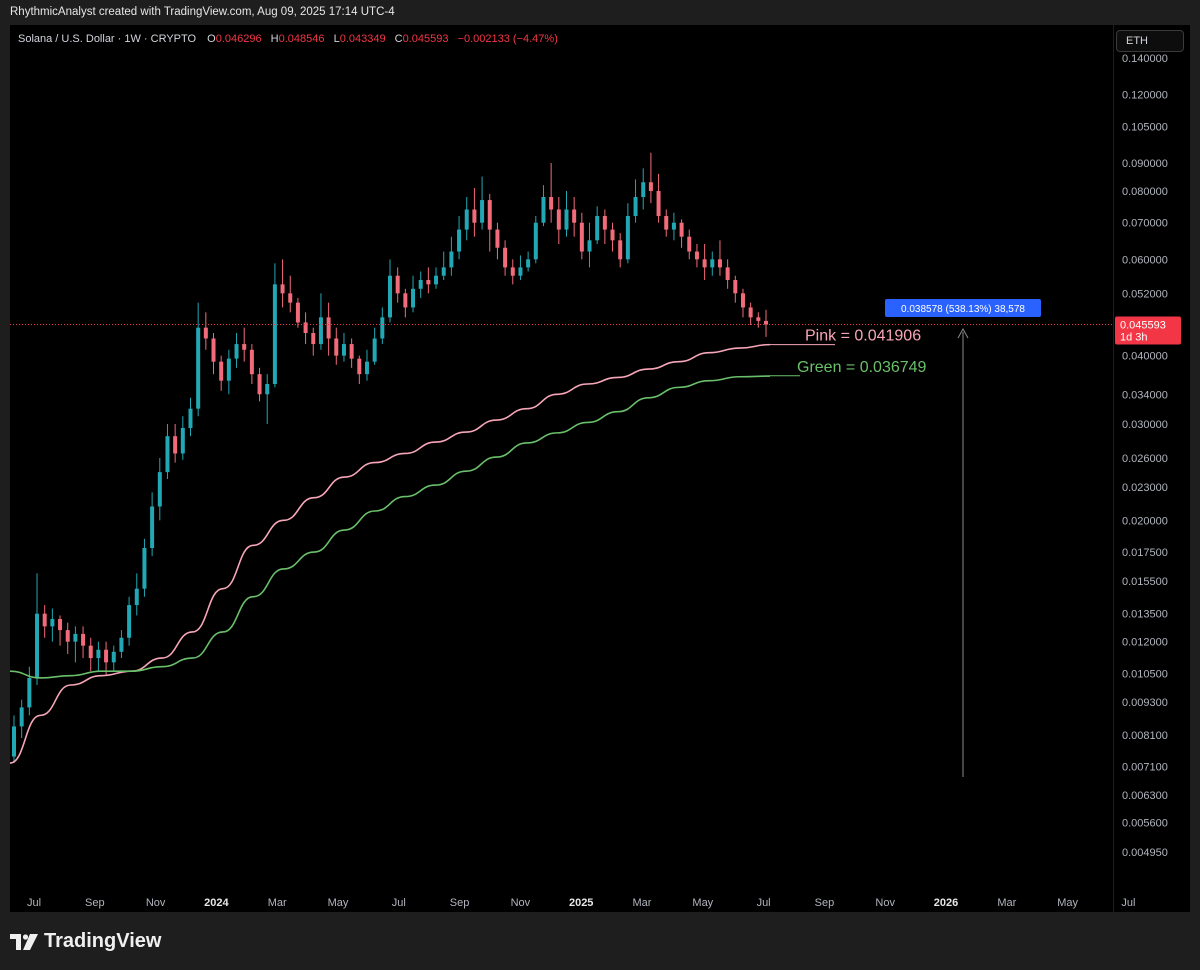  Describe the element at coordinates (24, 941) in the screenshot. I see `tradingview-logo-icon` at that location.